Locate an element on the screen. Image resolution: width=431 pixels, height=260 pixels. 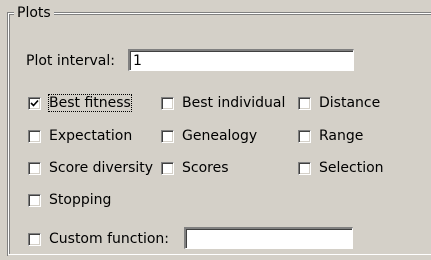
checkbox-label: Best individual is located at coordinates (234, 103).